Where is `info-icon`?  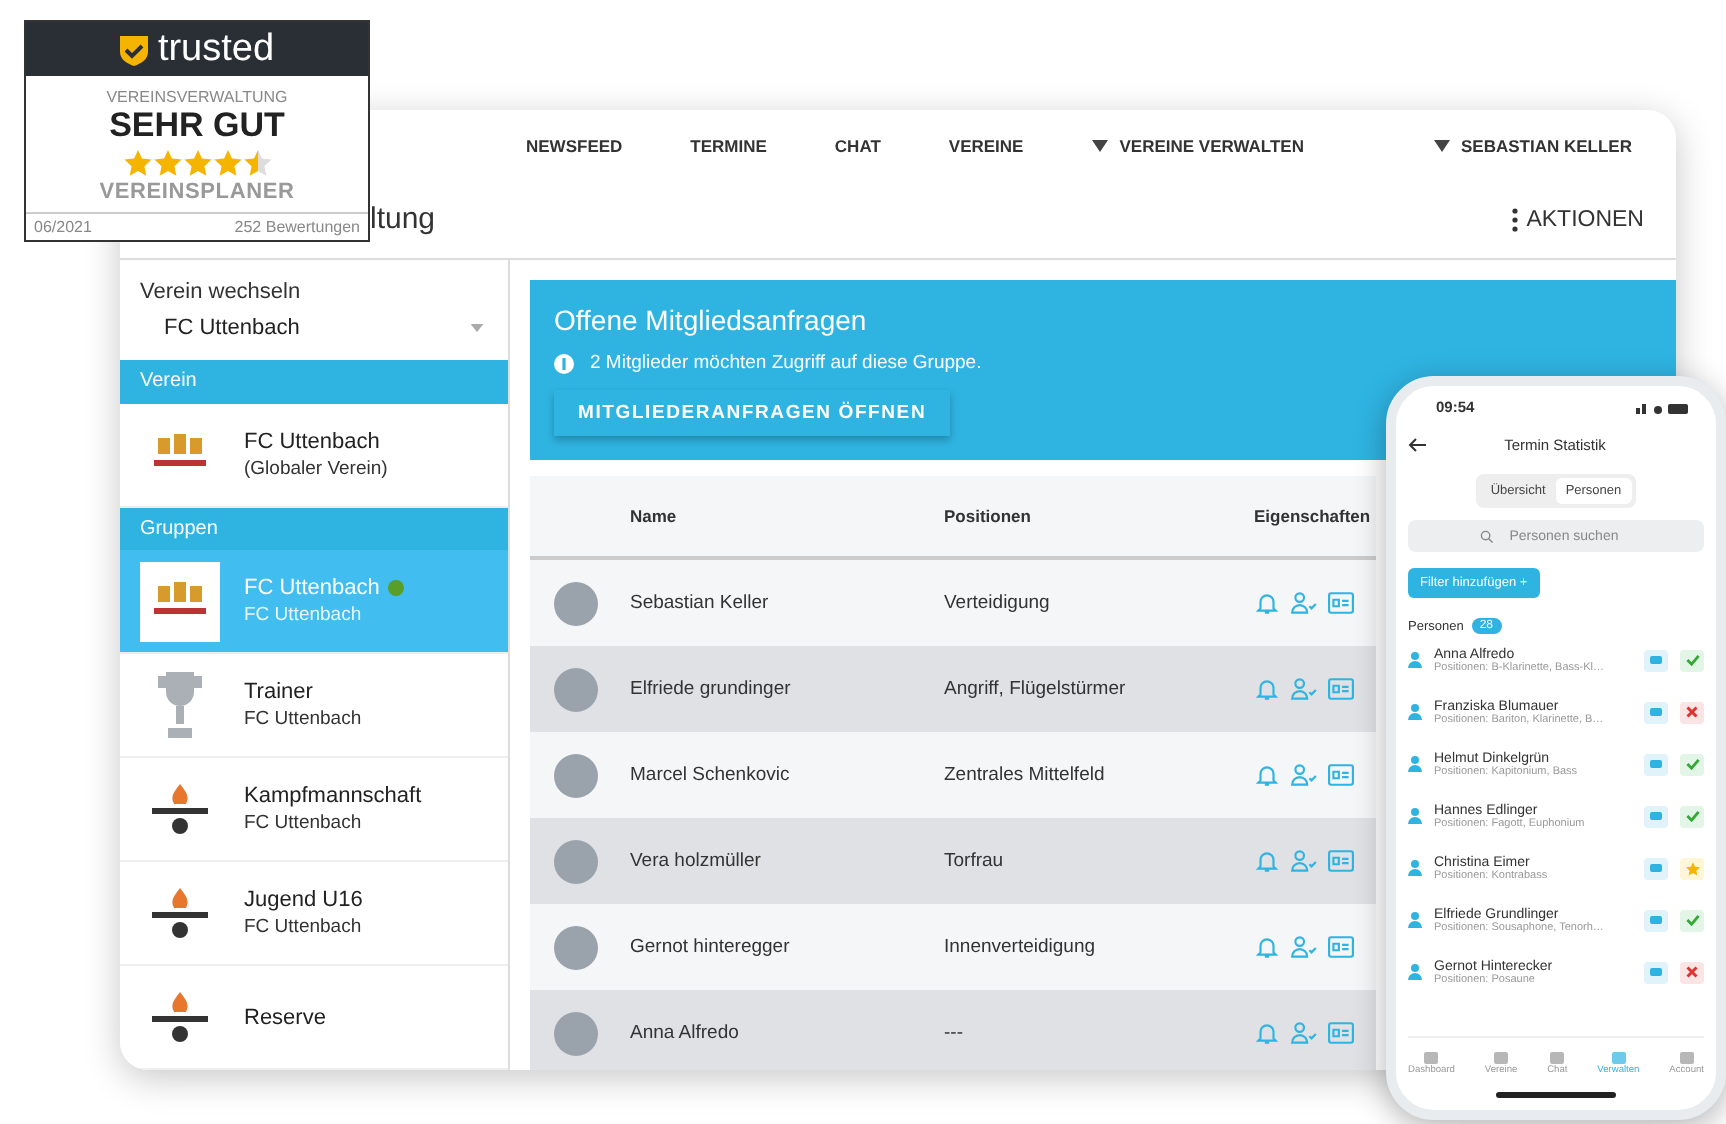
info-icon is located at coordinates (564, 363).